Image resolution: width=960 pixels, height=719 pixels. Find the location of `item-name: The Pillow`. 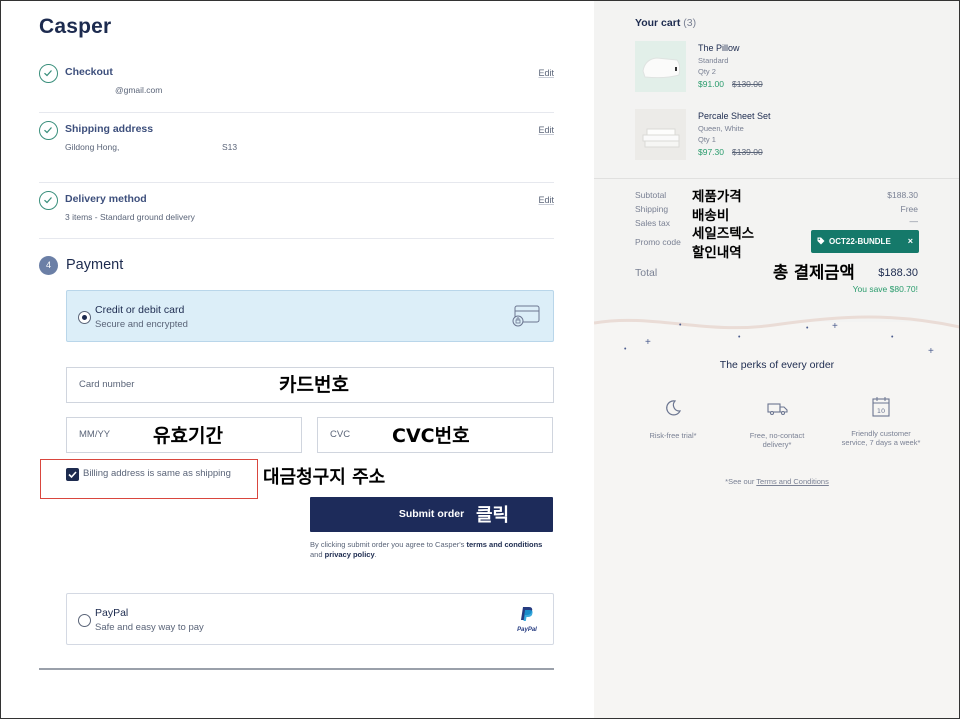

item-name: The Pillow is located at coordinates (719, 48).